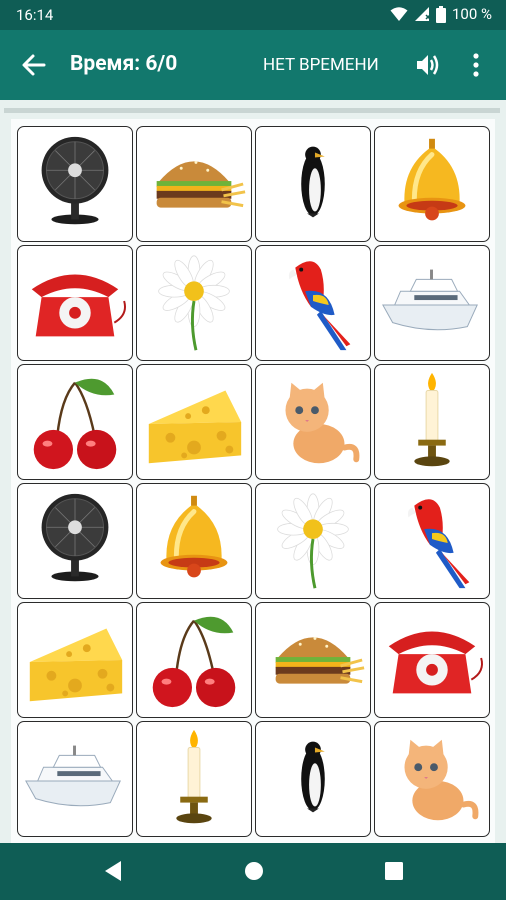 Image resolution: width=506 pixels, height=900 pixels. Describe the element at coordinates (321, 65) in the screenshot. I see `no-time-button: НЕТ ВРЕМЕНИ` at that location.